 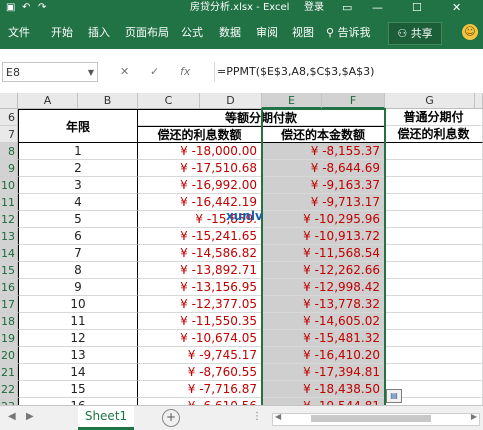 What do you see at coordinates (347, 8) in the screenshot?
I see `ribbon-display-icon: ▭` at bounding box center [347, 8].